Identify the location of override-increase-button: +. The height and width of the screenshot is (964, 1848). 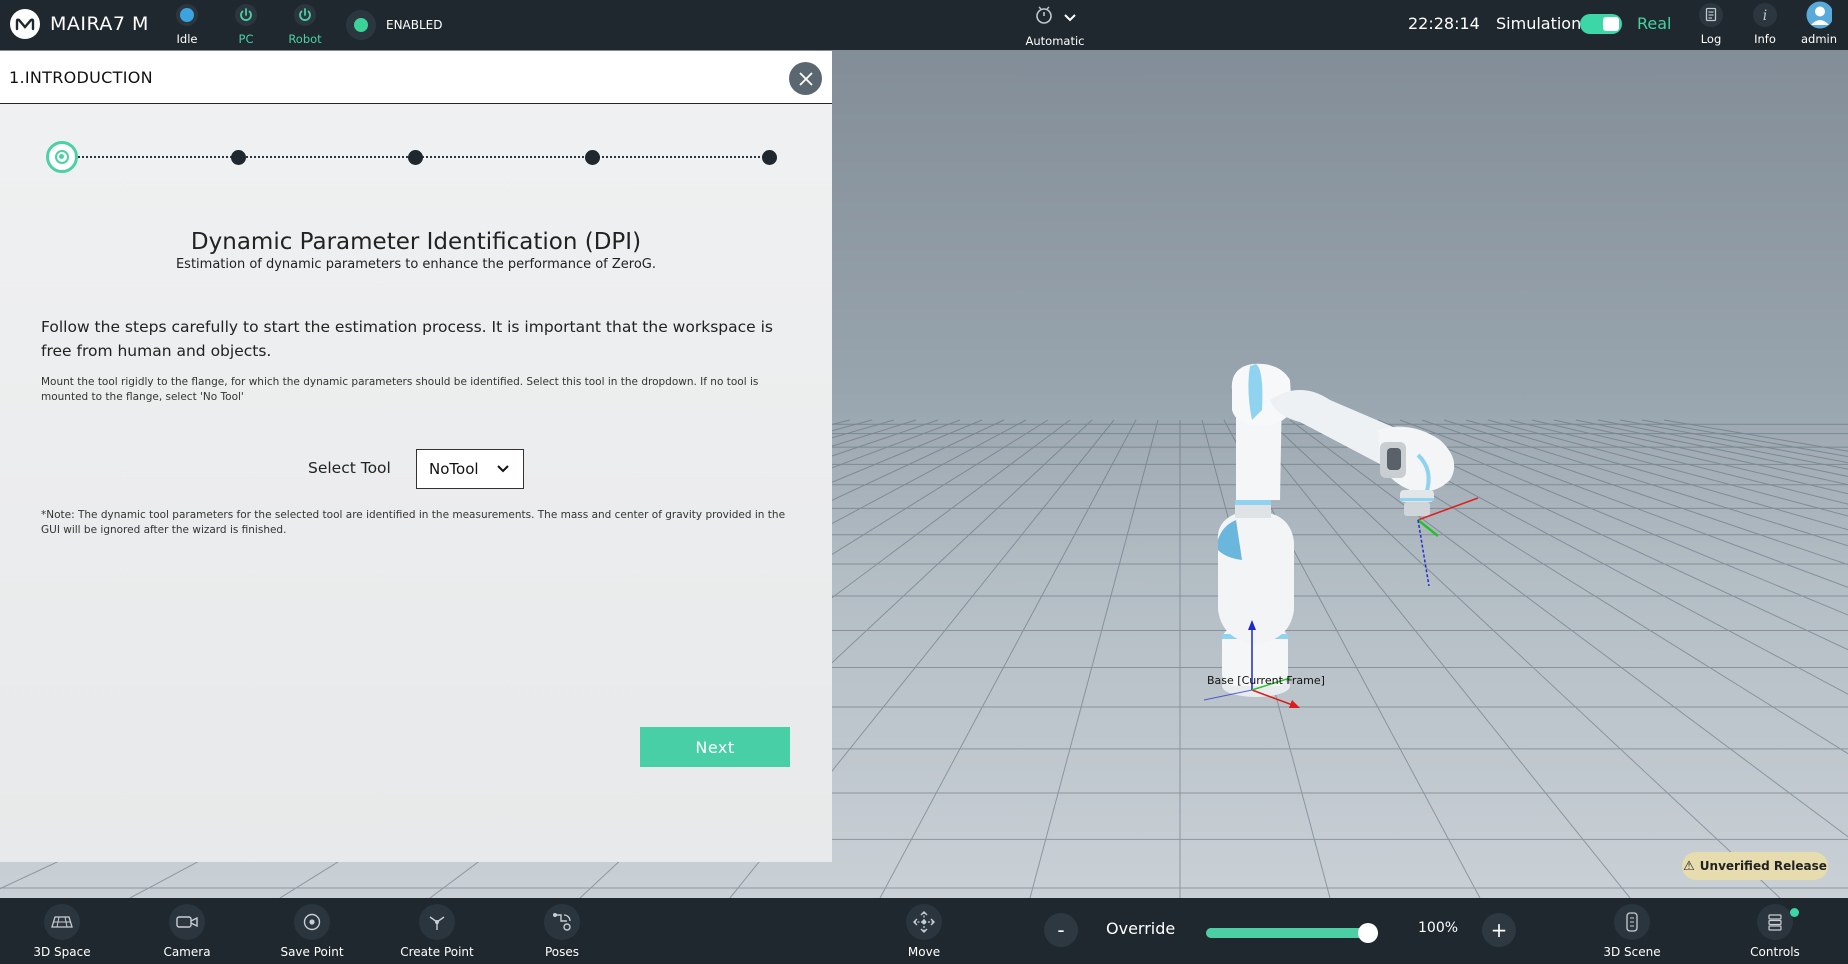
(1499, 930).